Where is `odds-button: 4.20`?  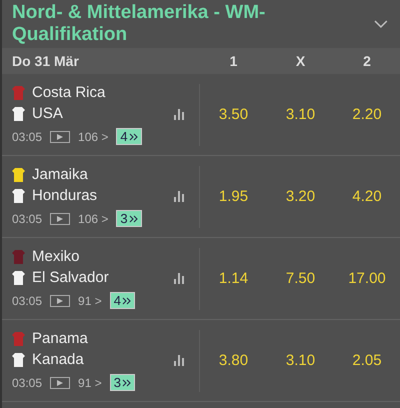
odds-button: 4.20 is located at coordinates (367, 196).